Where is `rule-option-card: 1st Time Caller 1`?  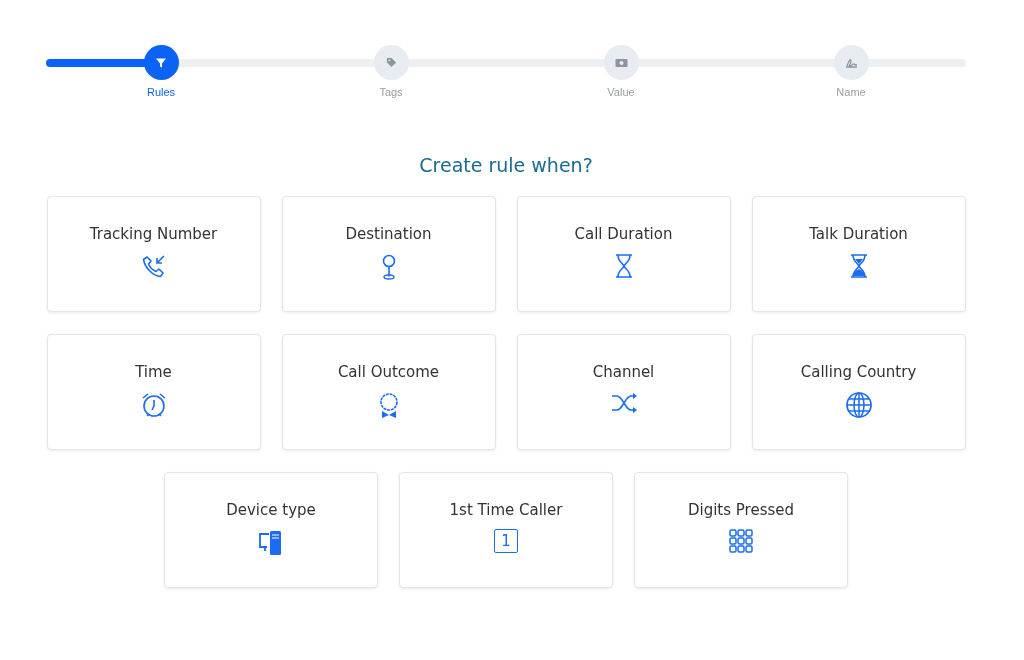
rule-option-card: 1st Time Caller 1 is located at coordinates (506, 530).